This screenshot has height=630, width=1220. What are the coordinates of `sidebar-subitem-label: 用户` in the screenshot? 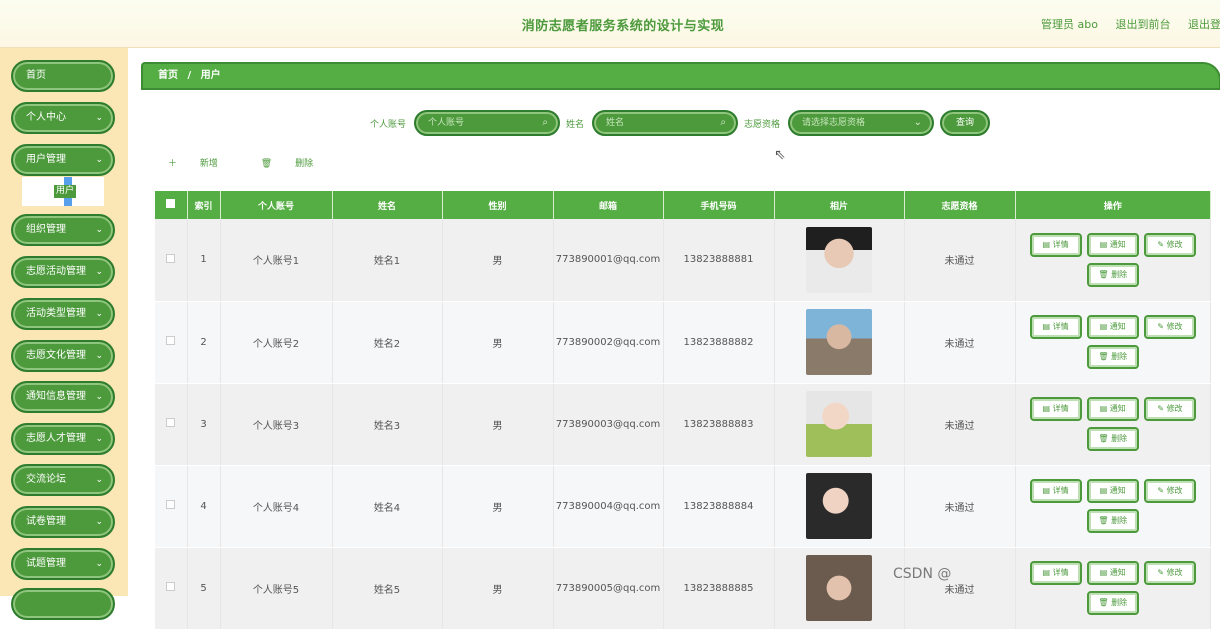 It's located at (65, 191).